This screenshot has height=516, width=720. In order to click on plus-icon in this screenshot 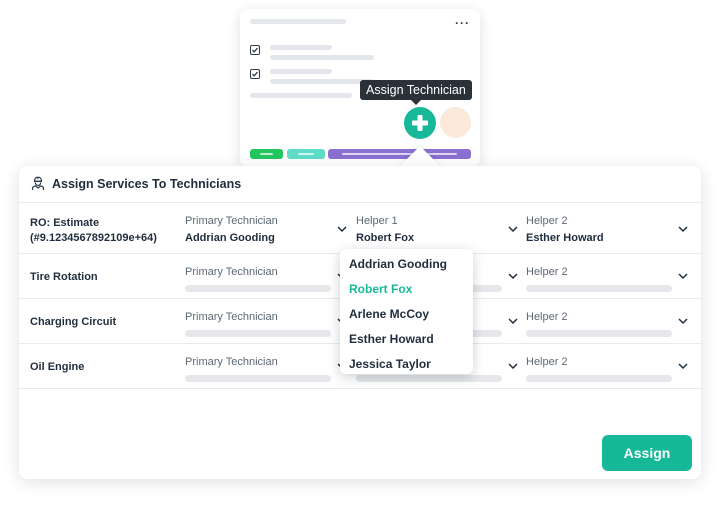, I will do `click(420, 123)`.